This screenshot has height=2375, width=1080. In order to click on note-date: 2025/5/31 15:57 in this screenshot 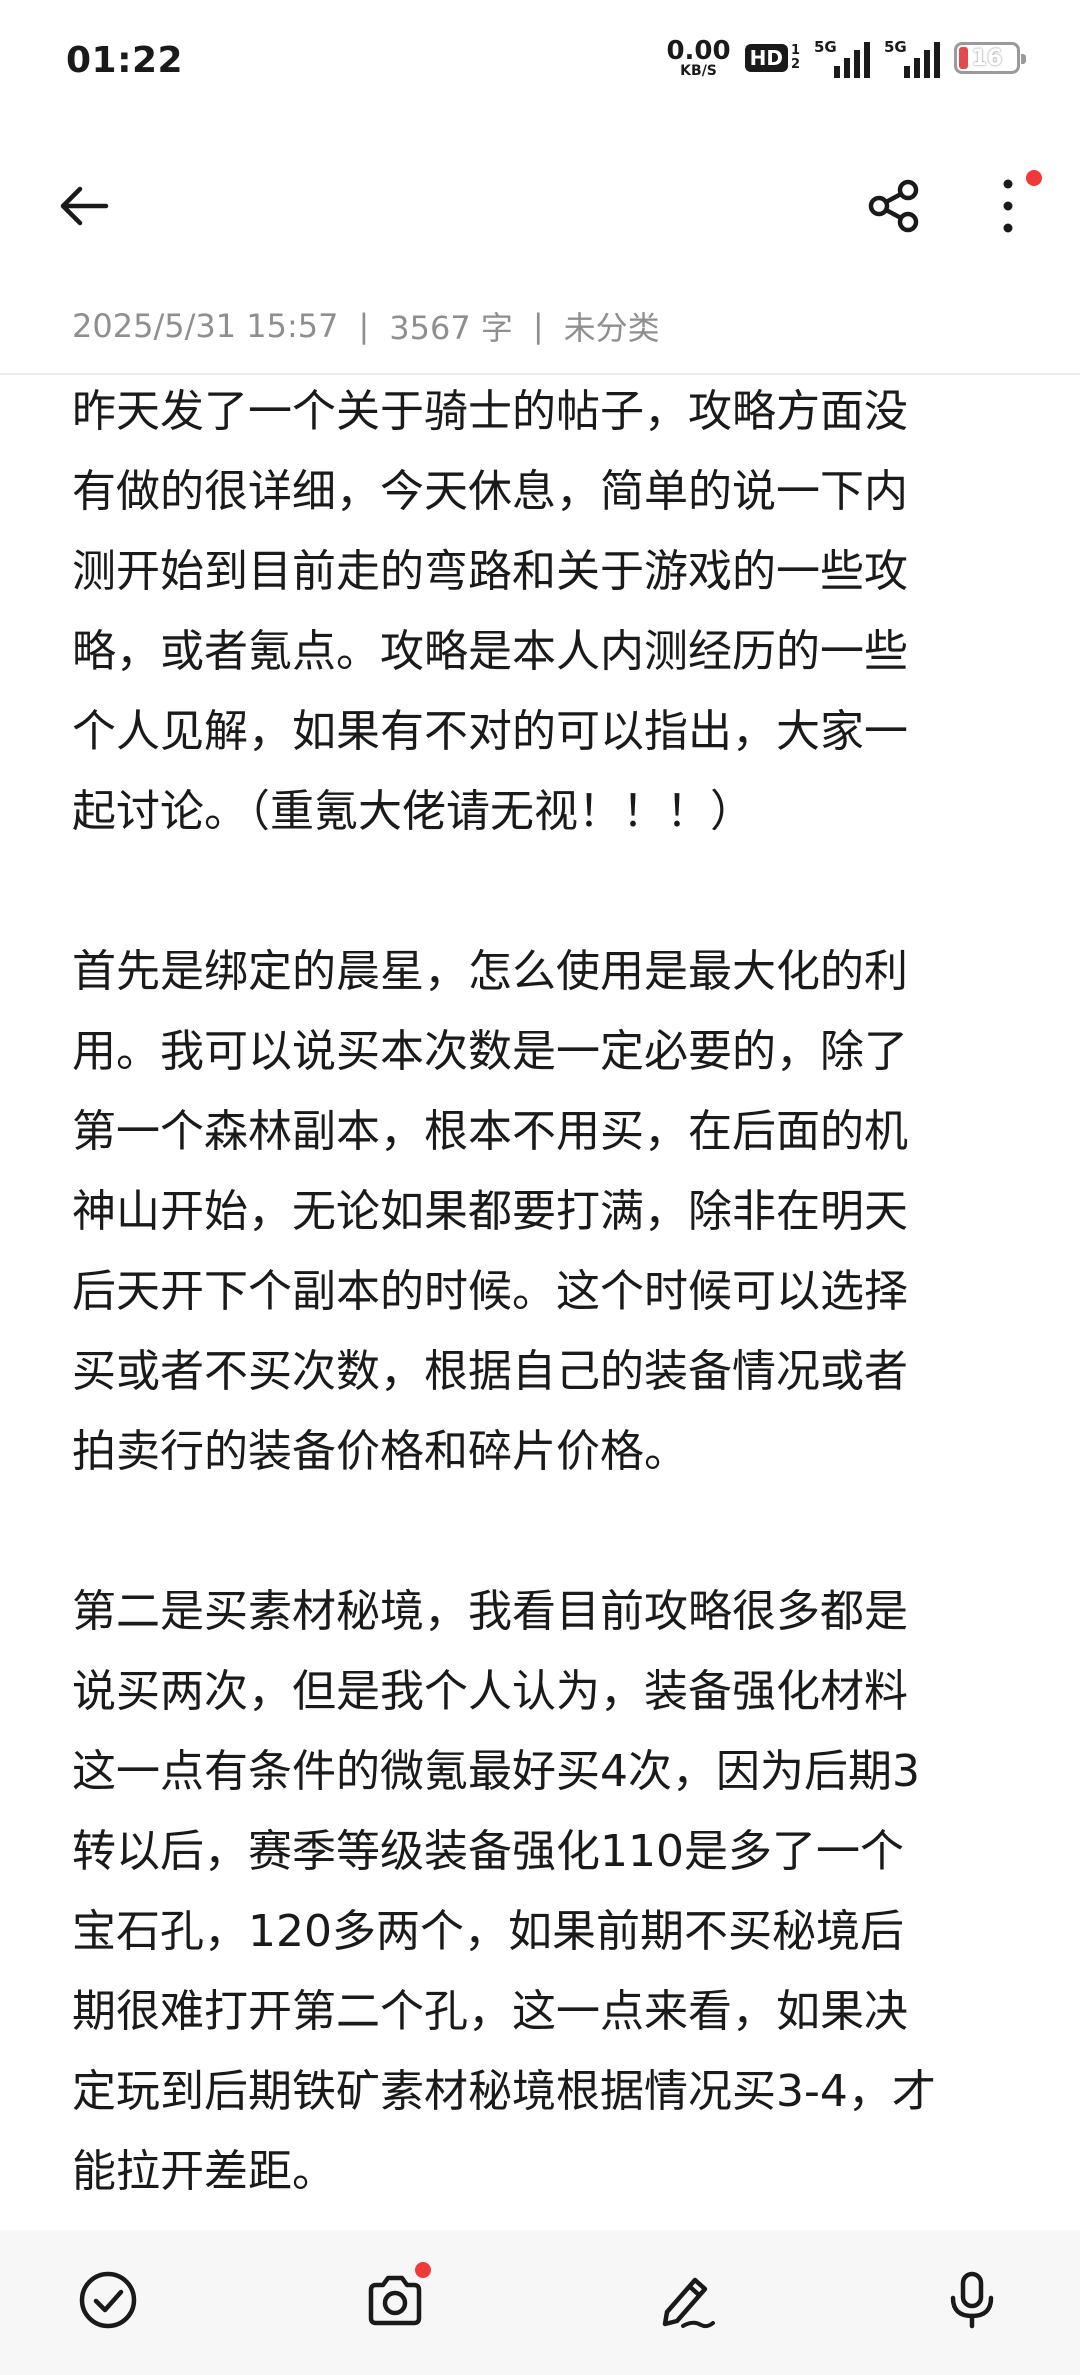, I will do `click(205, 326)`.